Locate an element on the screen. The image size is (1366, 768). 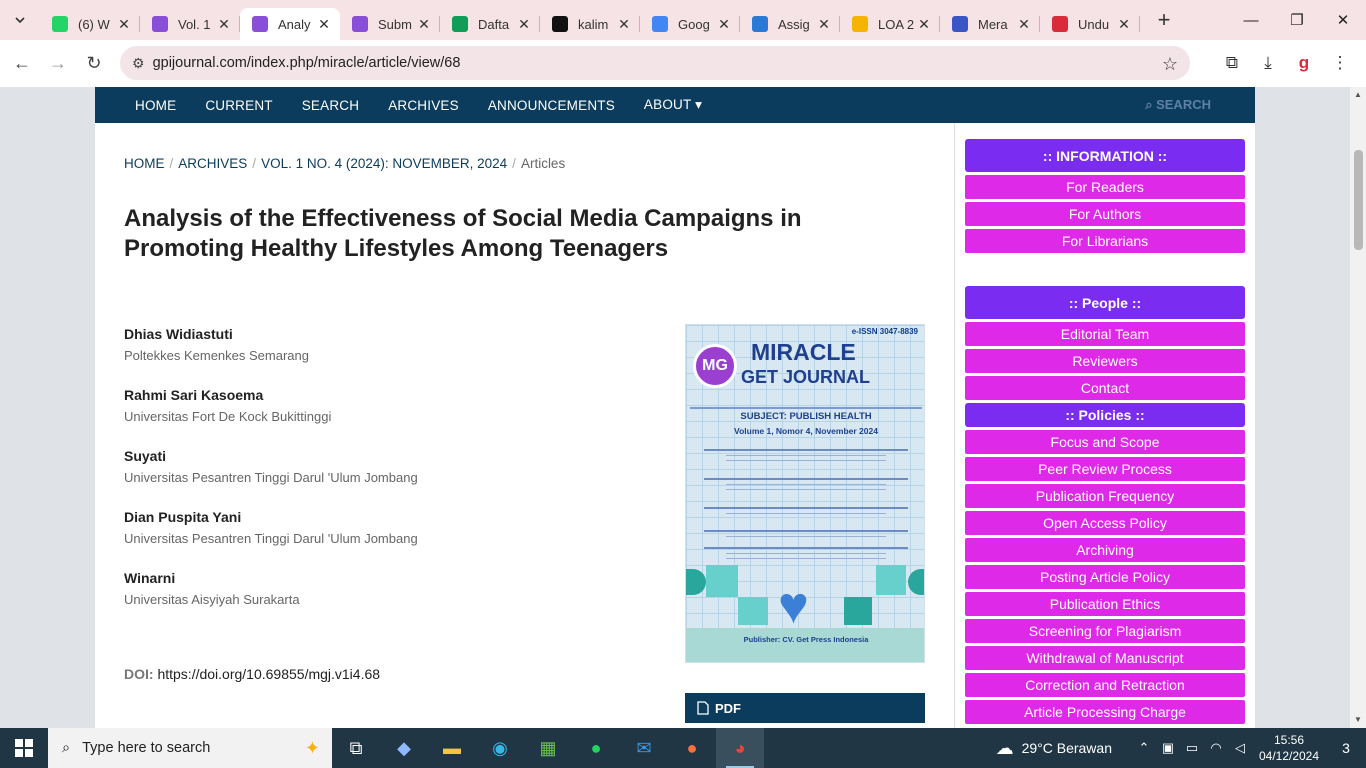
new-tab-button: + is located at coordinates (1164, 20).